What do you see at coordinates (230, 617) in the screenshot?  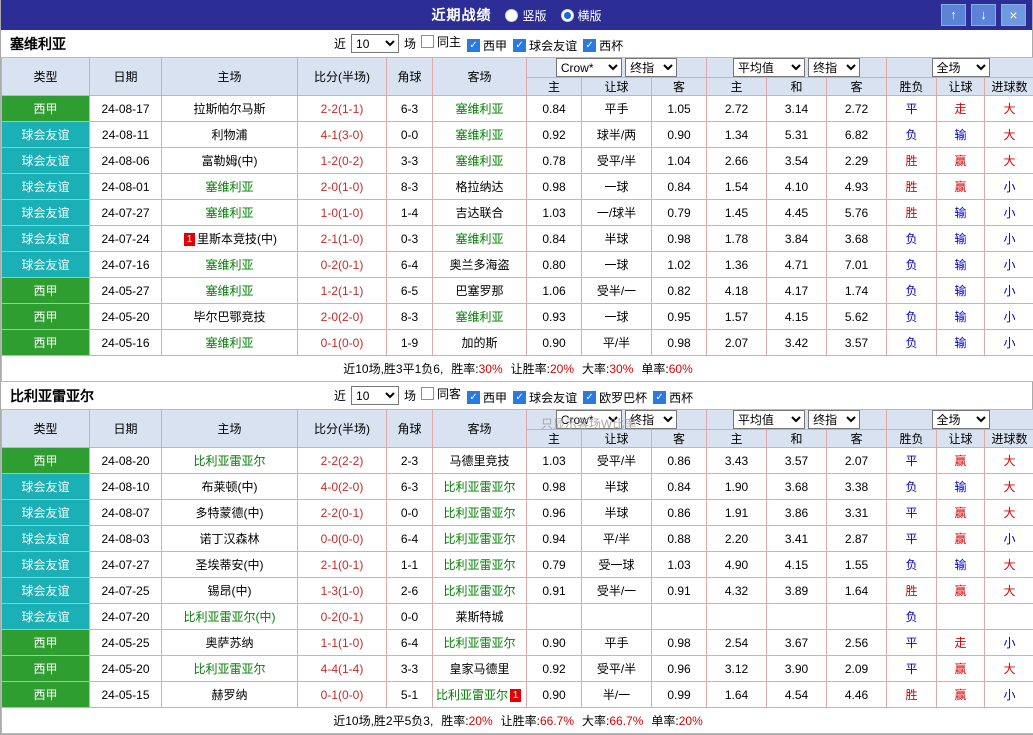 I see `team-name-text: 比利亚雷亚尔(中)` at bounding box center [230, 617].